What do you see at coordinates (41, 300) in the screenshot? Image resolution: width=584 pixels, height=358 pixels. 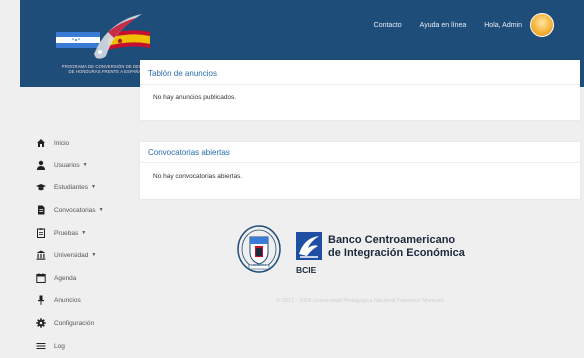 I see `pin-icon` at bounding box center [41, 300].